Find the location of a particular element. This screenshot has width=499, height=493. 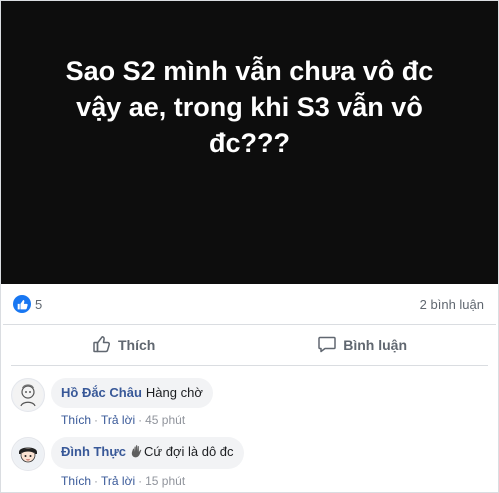

comment-meta: Thích · Trả lời · 45 phút is located at coordinates (123, 420).